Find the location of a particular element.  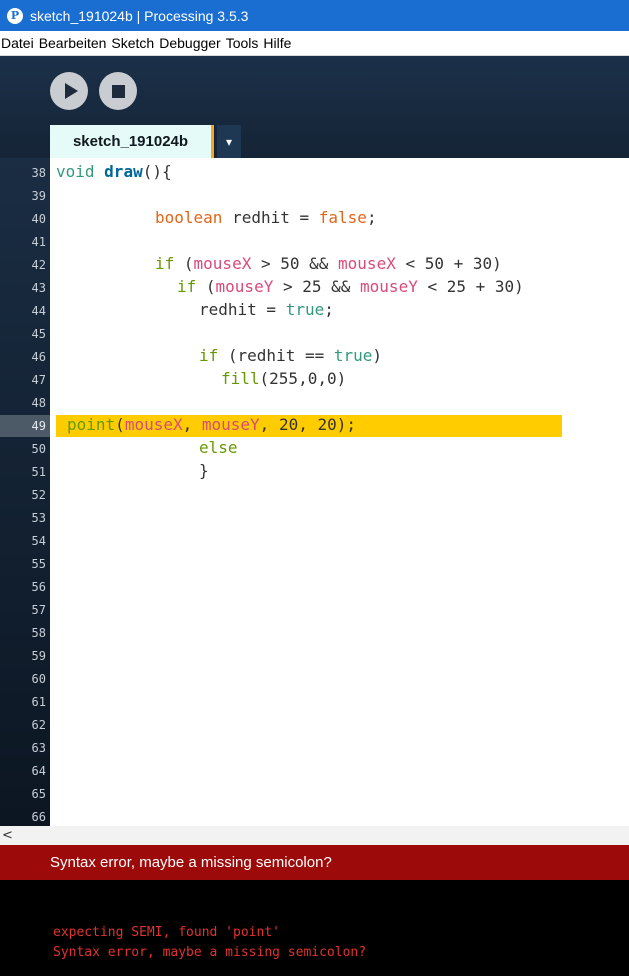

line-number: 54 is located at coordinates (38, 541).